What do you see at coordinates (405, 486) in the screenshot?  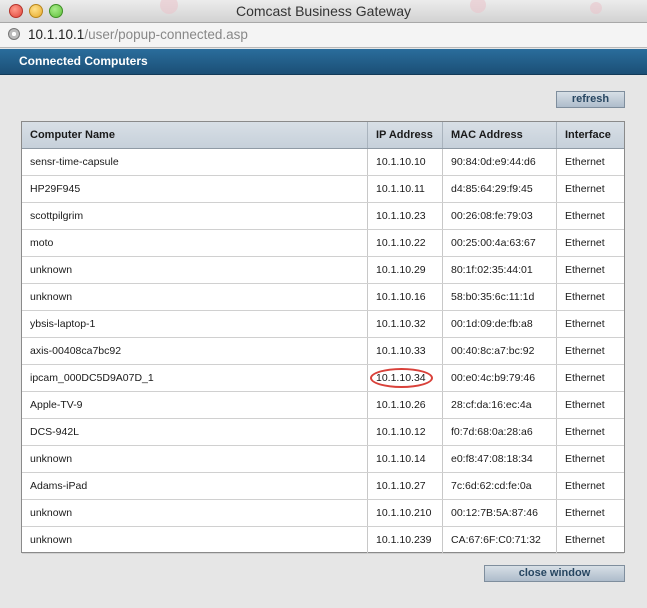 I see `ip-address-cell: 10.1.10.27` at bounding box center [405, 486].